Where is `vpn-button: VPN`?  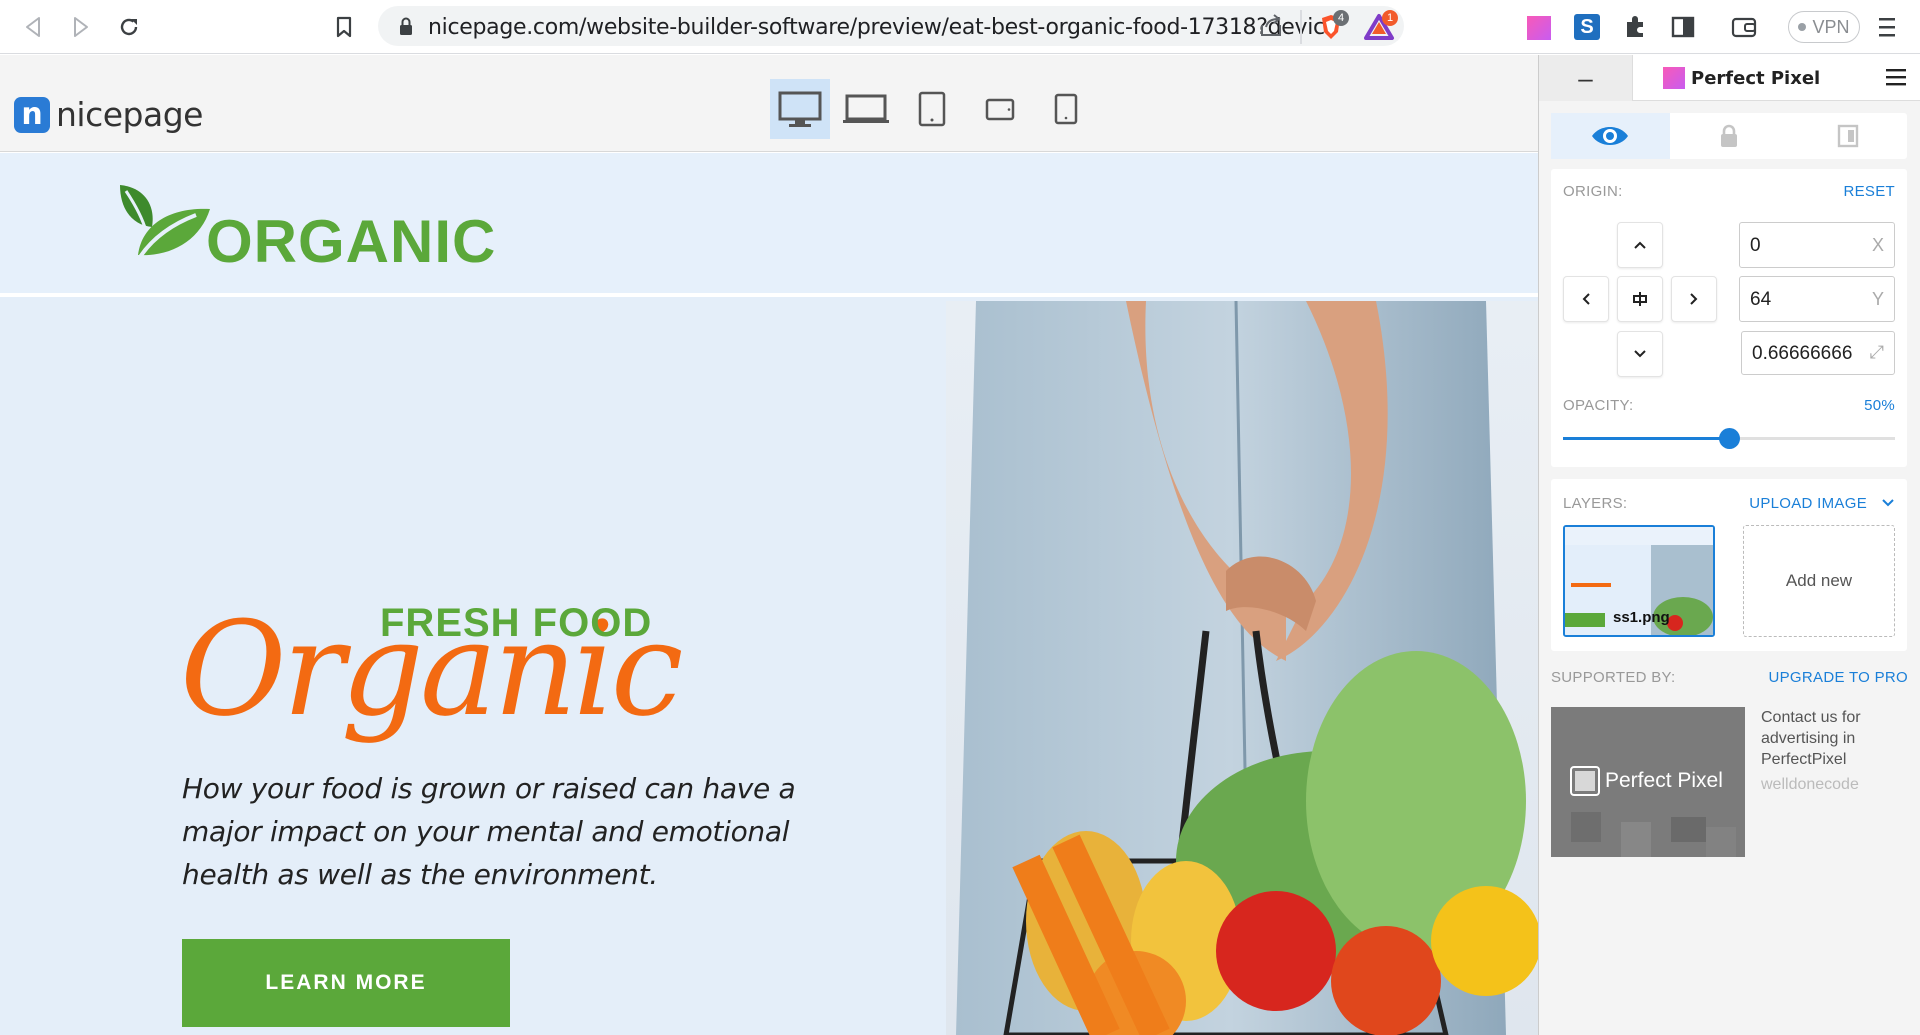 vpn-button: VPN is located at coordinates (1824, 27).